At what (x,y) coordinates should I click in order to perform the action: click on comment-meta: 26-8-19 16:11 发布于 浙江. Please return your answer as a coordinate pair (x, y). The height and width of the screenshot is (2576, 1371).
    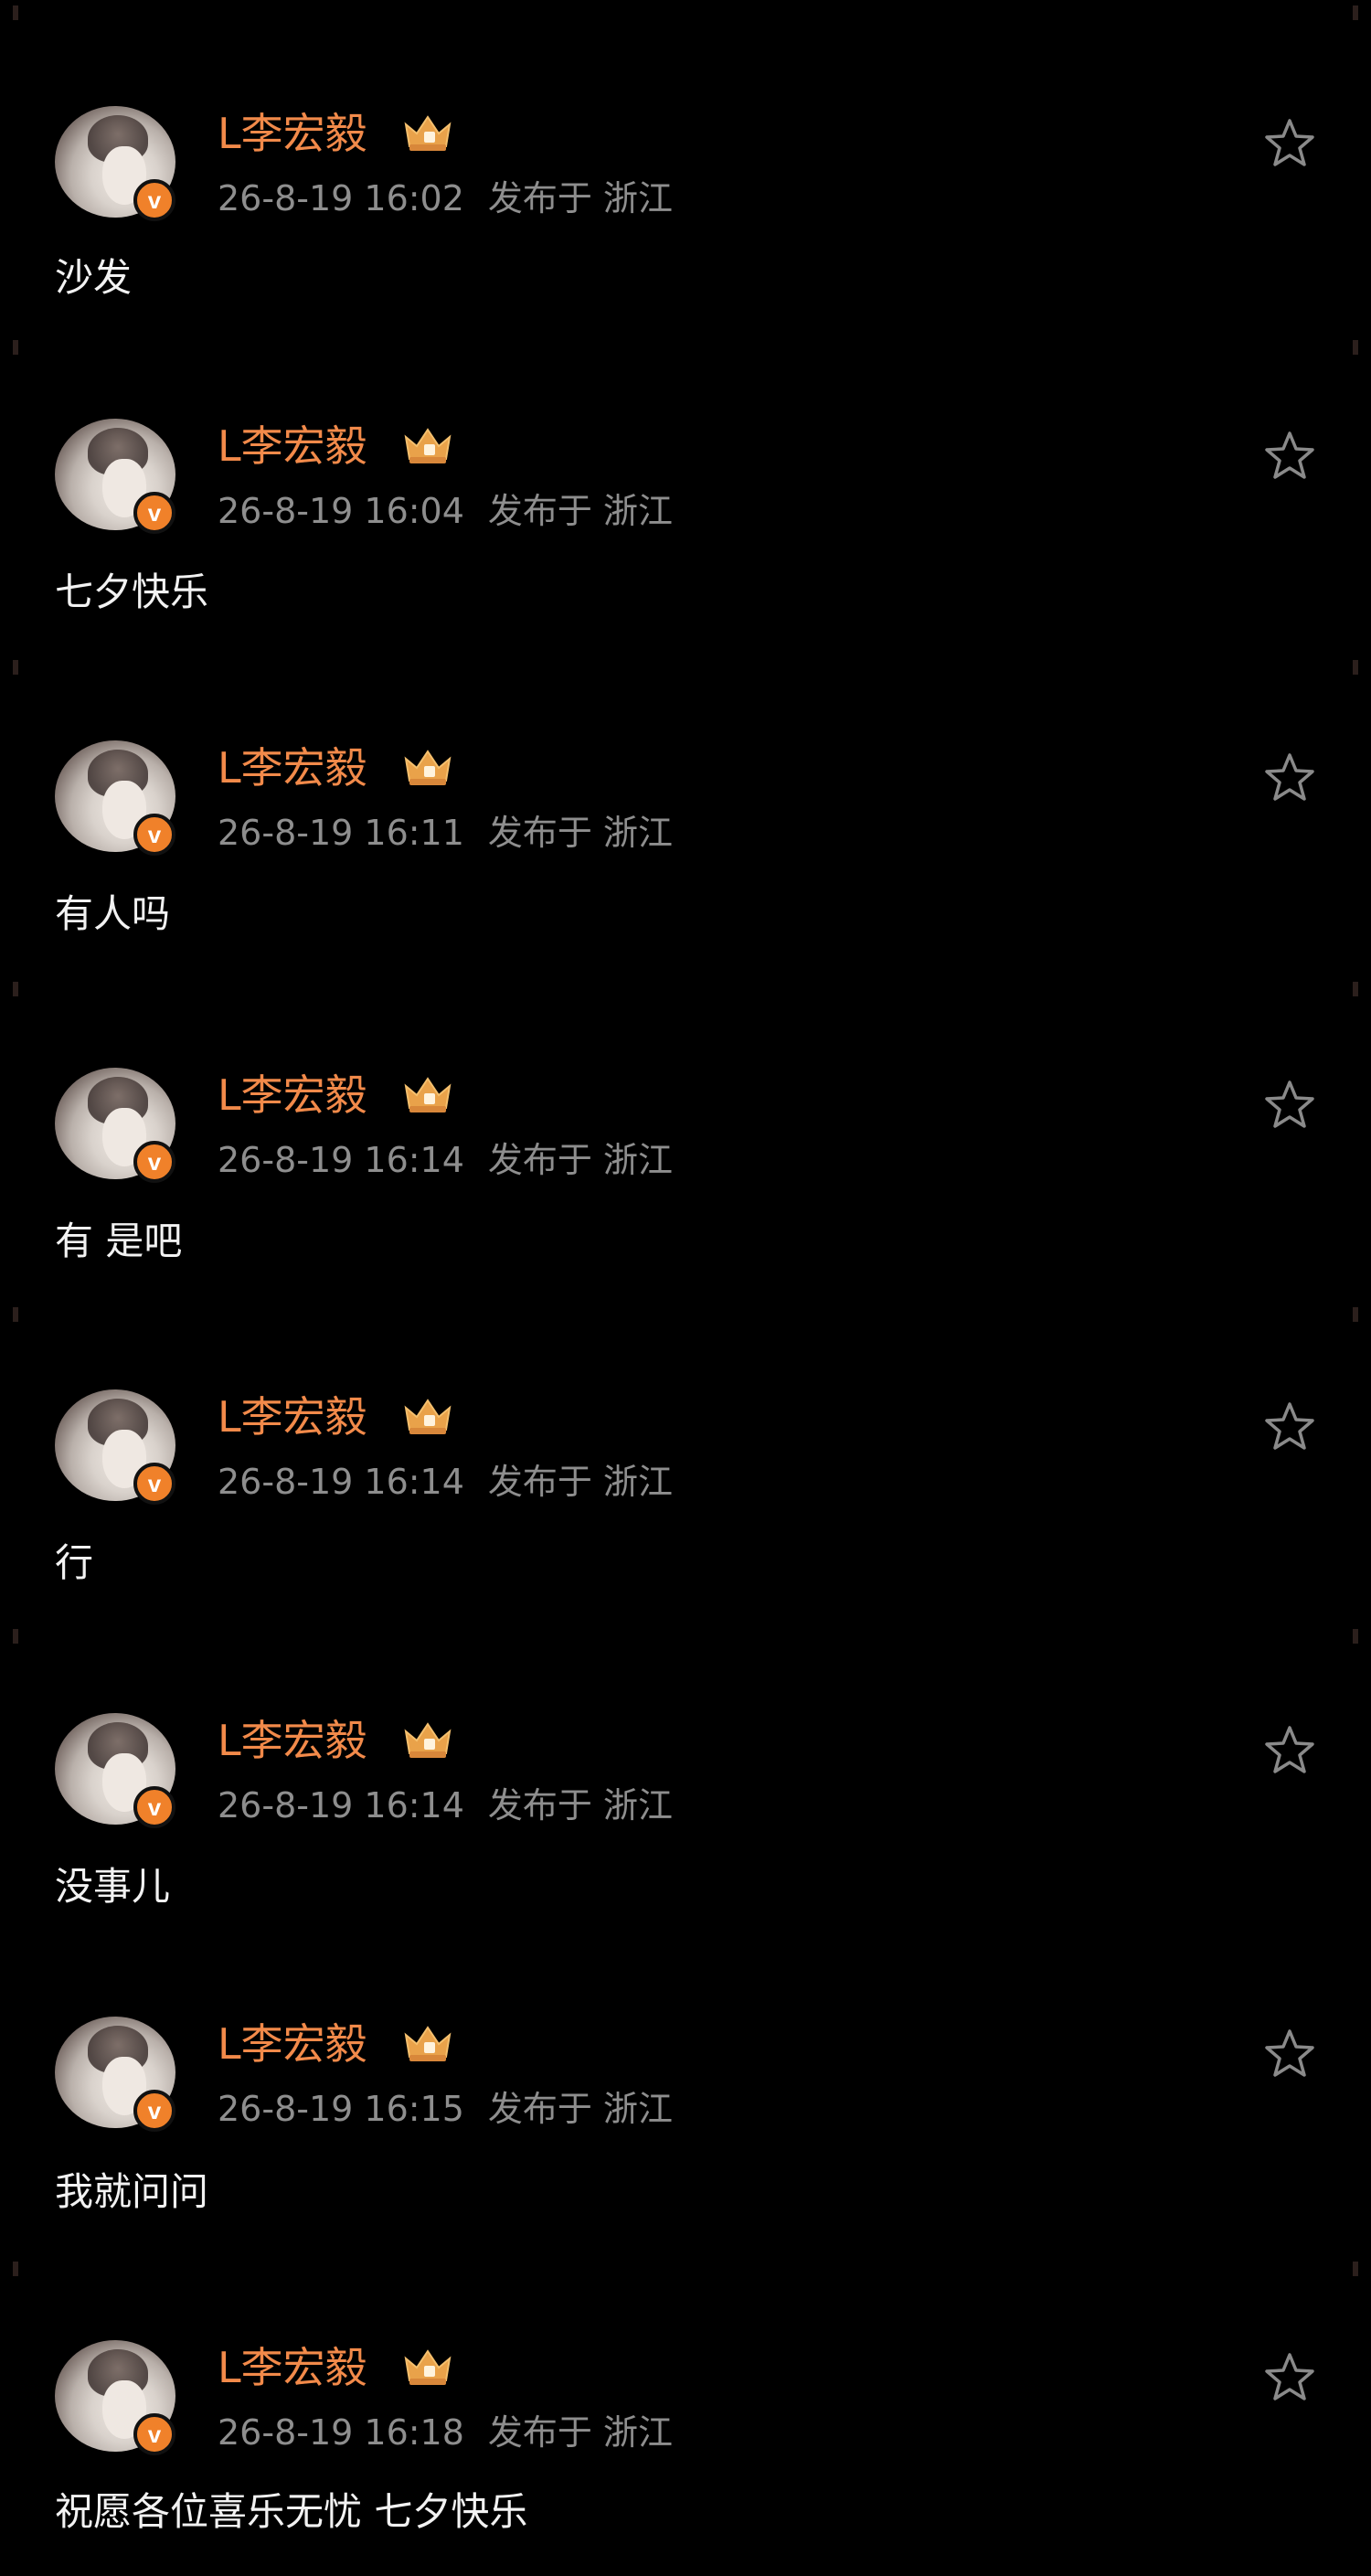
    Looking at the image, I should click on (445, 833).